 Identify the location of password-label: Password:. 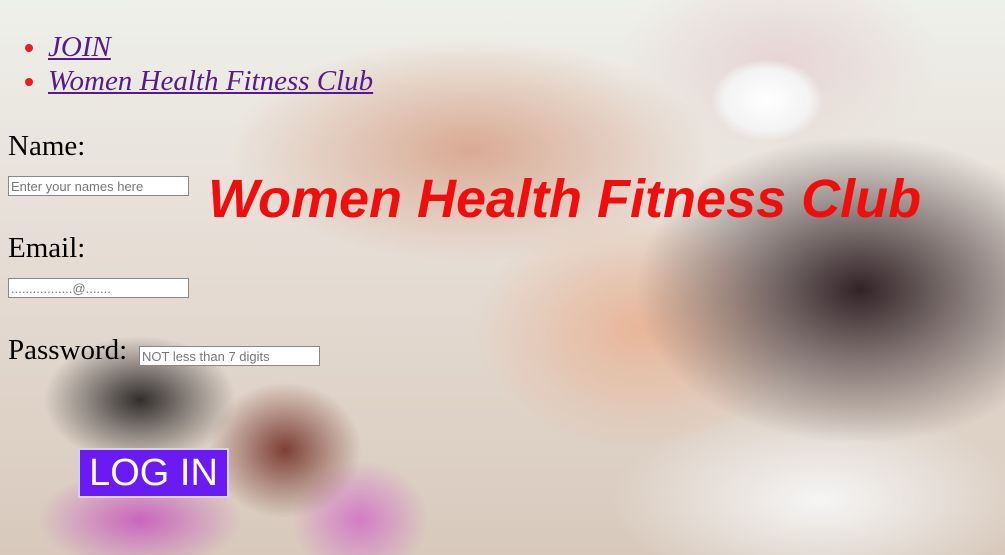
(68, 350).